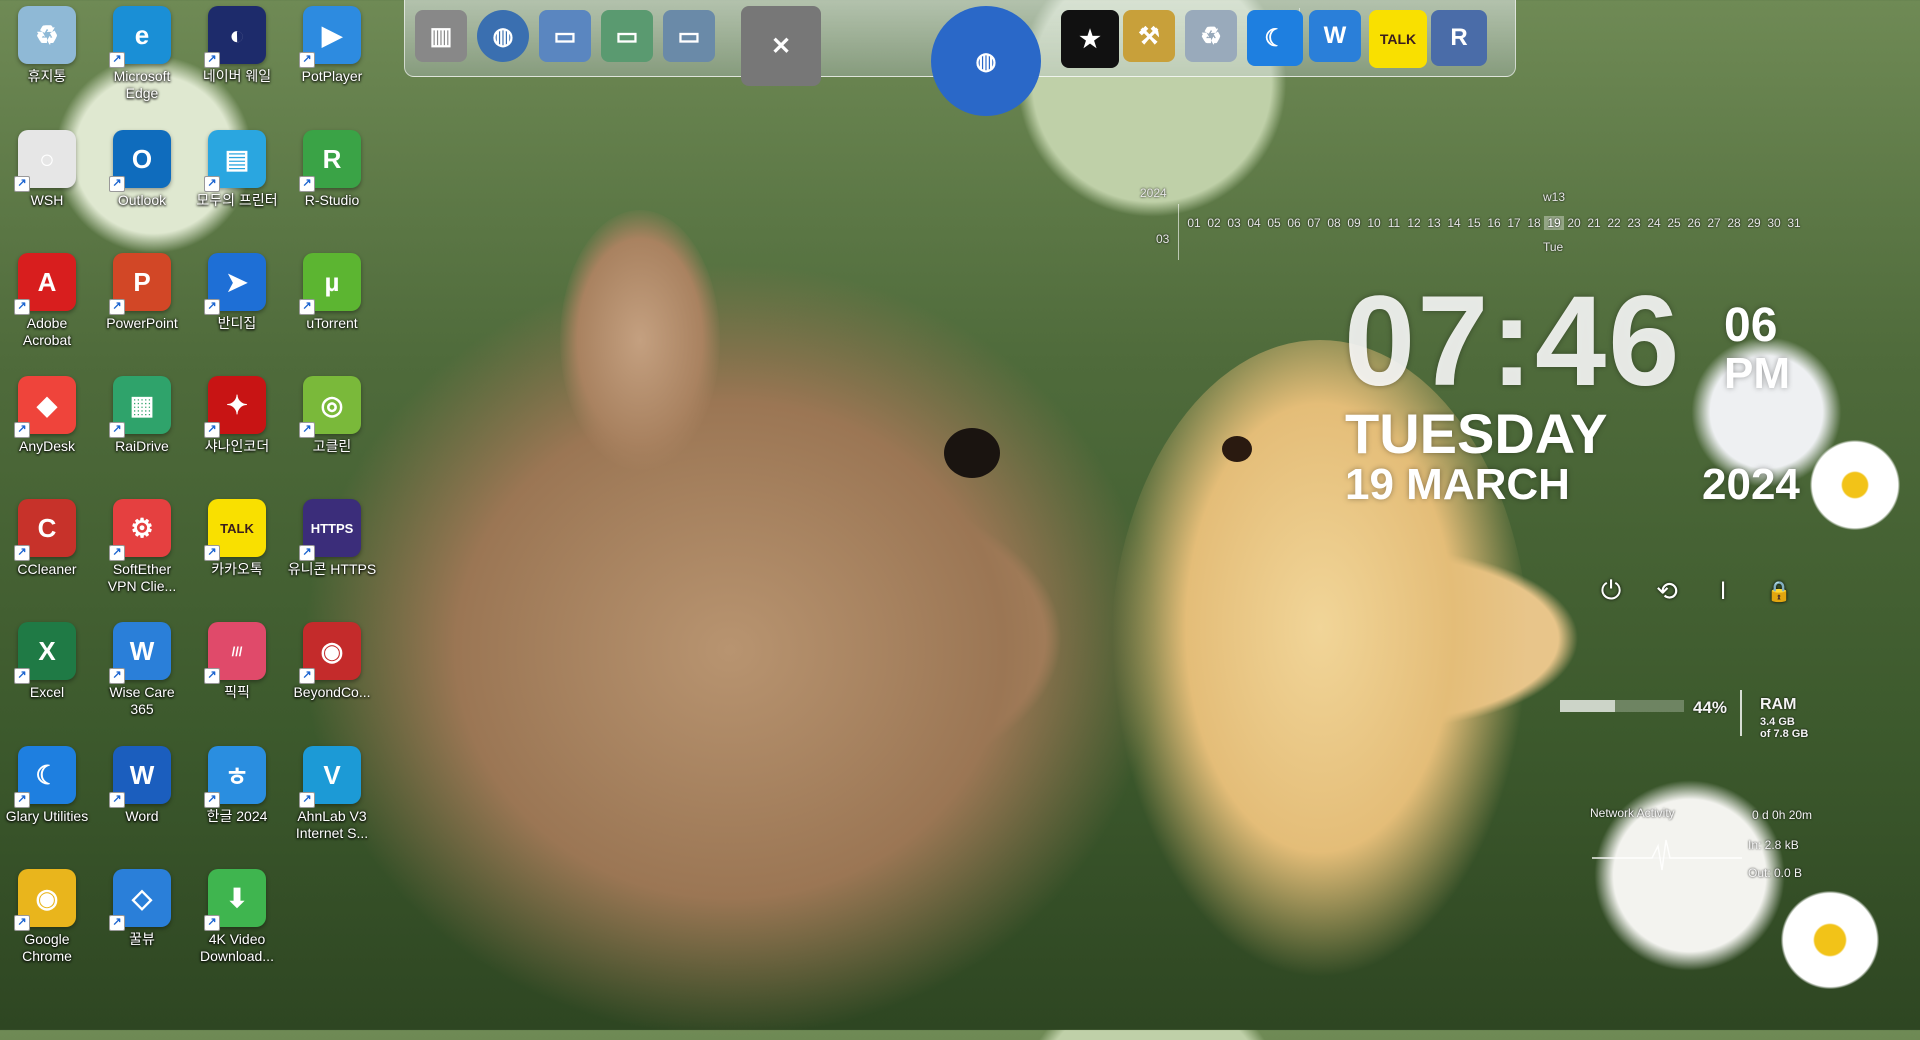 This screenshot has width=1920, height=1040. What do you see at coordinates (1211, 36) in the screenshot?
I see `recycle-bin-icon: ♻` at bounding box center [1211, 36].